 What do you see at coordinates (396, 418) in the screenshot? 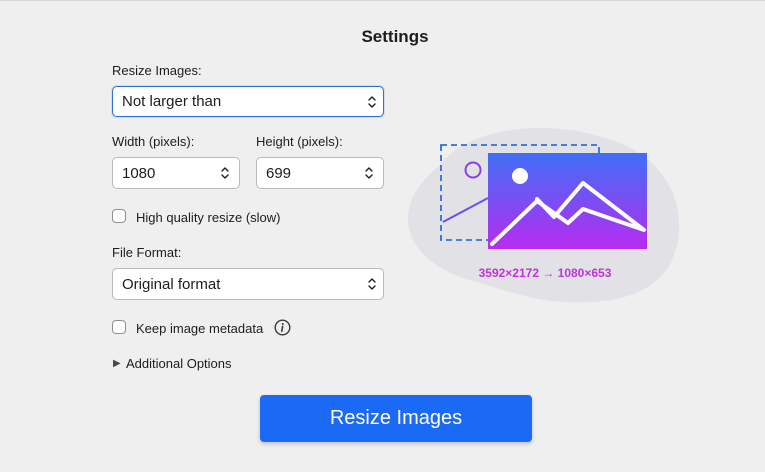
I see `resize-images-button: Resize Images` at bounding box center [396, 418].